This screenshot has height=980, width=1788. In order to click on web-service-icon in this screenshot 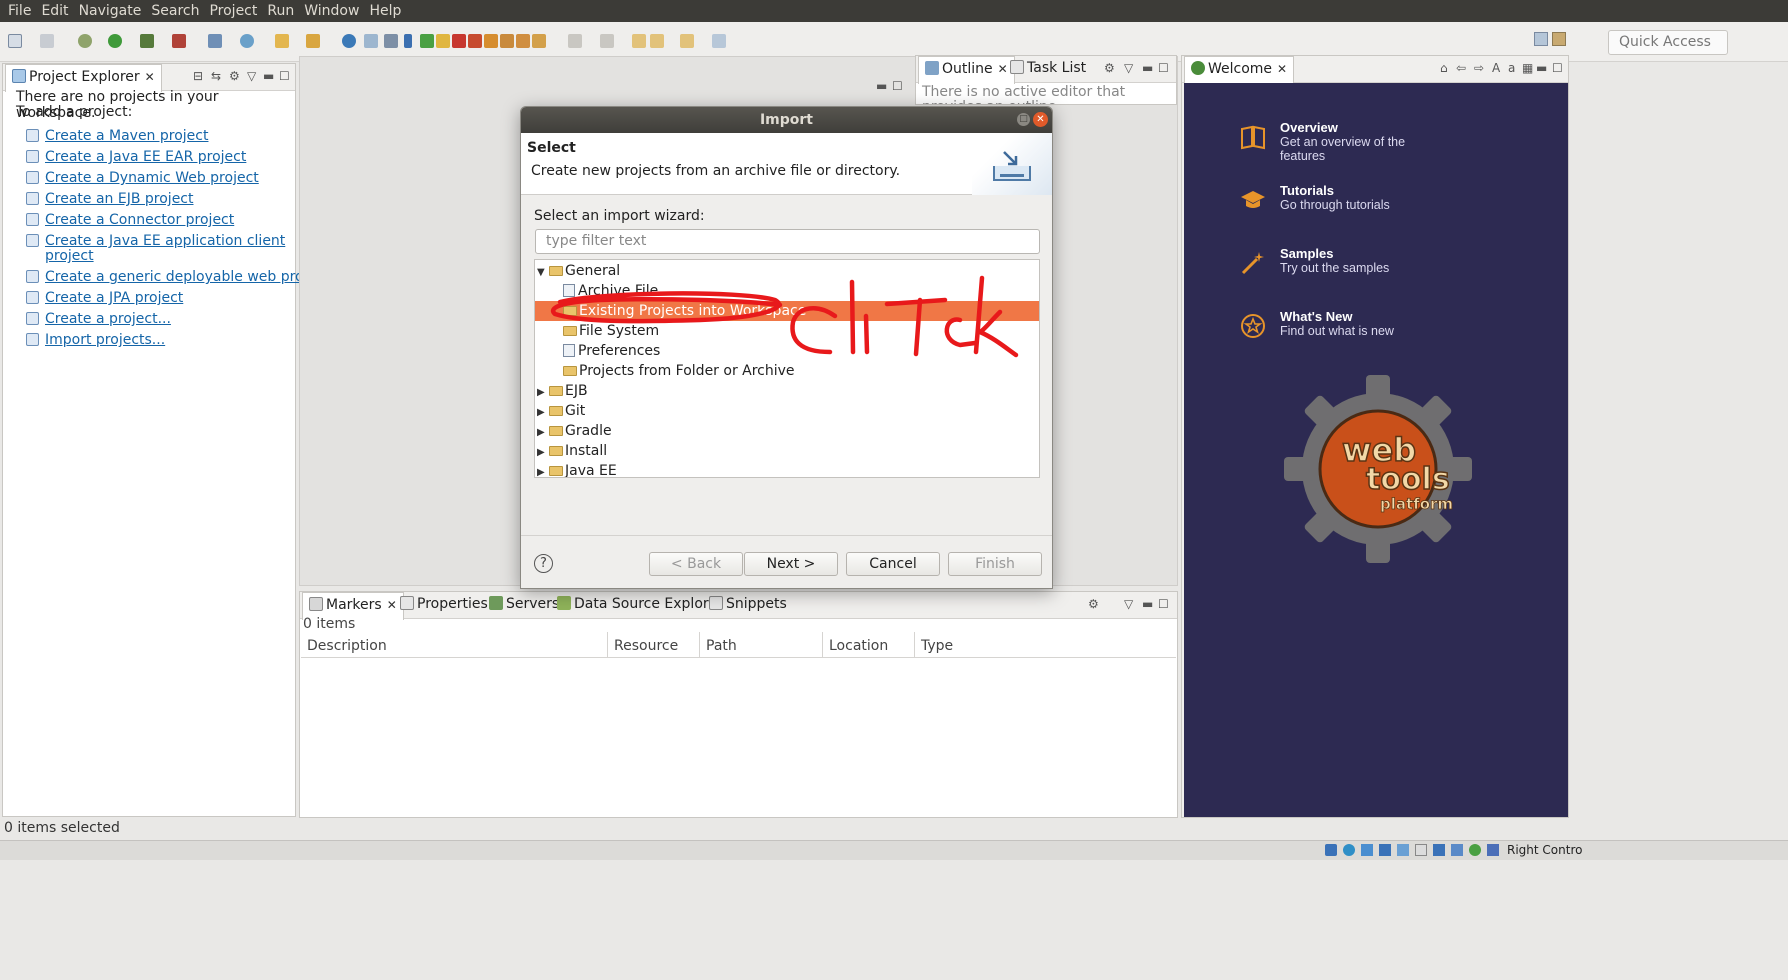, I will do `click(247, 41)`.